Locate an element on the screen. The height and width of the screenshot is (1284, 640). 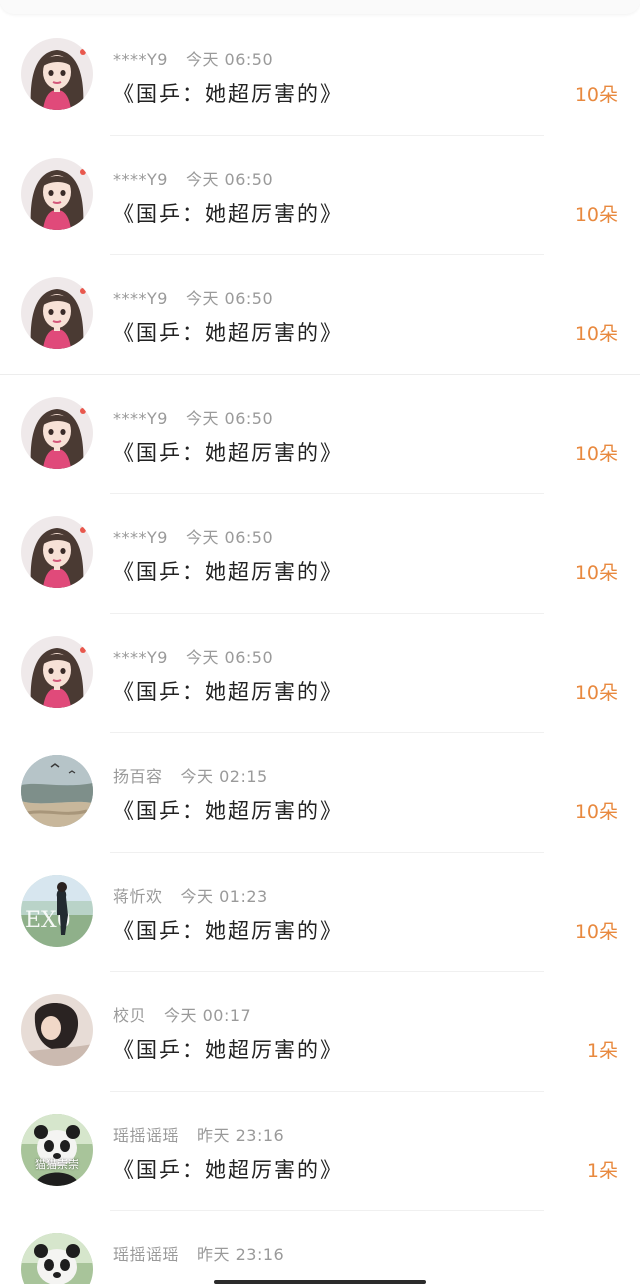
comment-meta: 校贝 今天 00:17 is located at coordinates (182, 1014).